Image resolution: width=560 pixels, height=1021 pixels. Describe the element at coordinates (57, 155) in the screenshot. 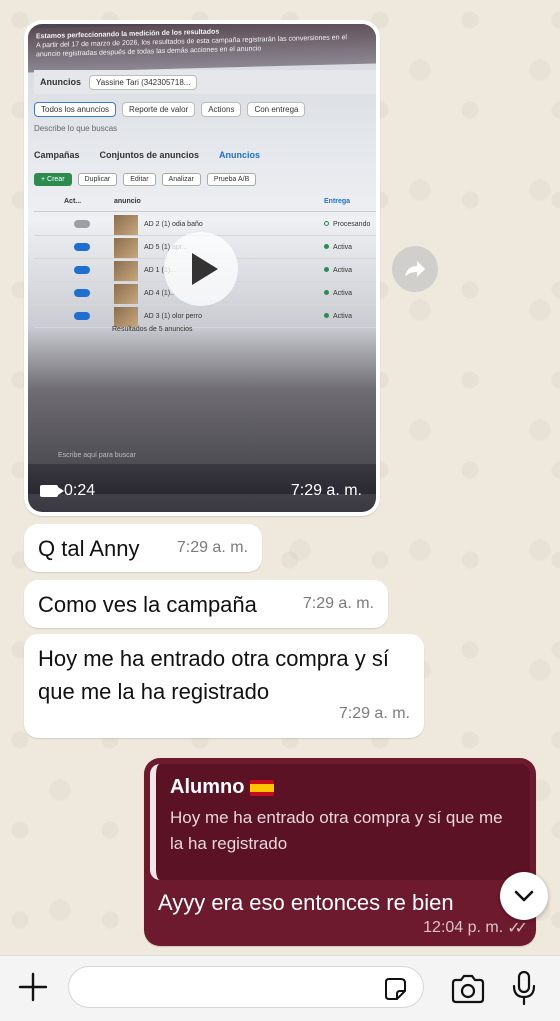

I see `tab-campaigns: Campañas` at that location.